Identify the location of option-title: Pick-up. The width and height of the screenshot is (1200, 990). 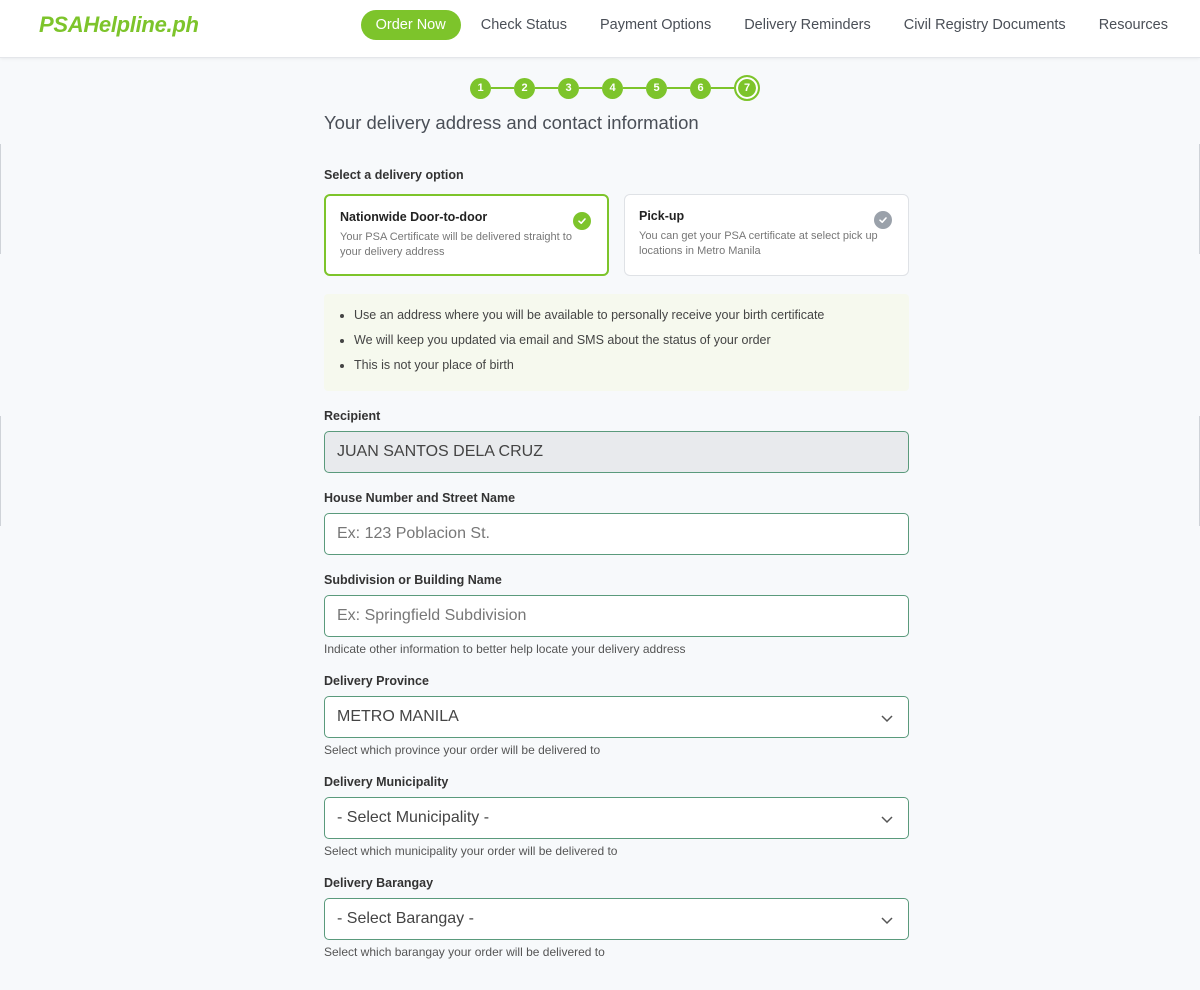
(662, 216).